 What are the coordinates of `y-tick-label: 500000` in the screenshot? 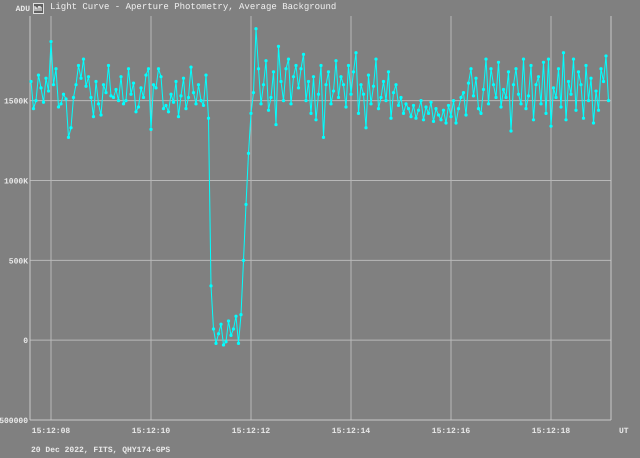 It's located at (14, 421).